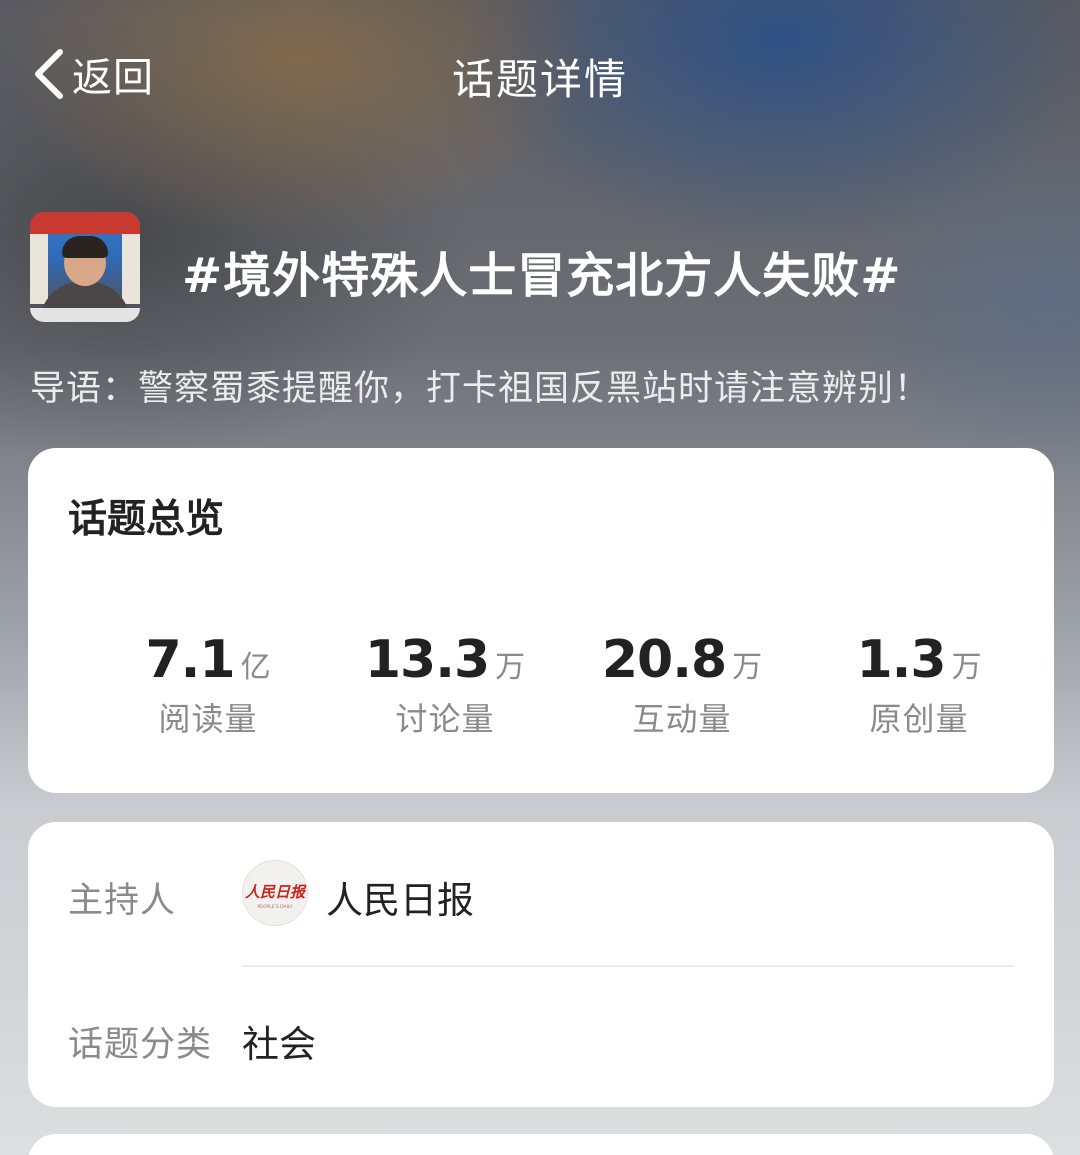 Image resolution: width=1080 pixels, height=1155 pixels. I want to click on avatar-logo-subtext: PEOPLE'S DAILY, so click(274, 907).